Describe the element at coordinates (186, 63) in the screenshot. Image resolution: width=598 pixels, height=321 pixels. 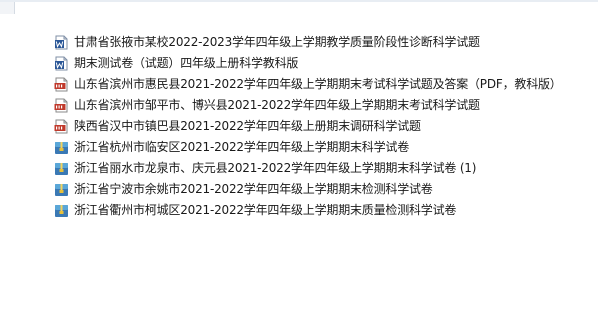
I see `file-name: 期末测试卷（试题）四年级上册科学教科版` at that location.